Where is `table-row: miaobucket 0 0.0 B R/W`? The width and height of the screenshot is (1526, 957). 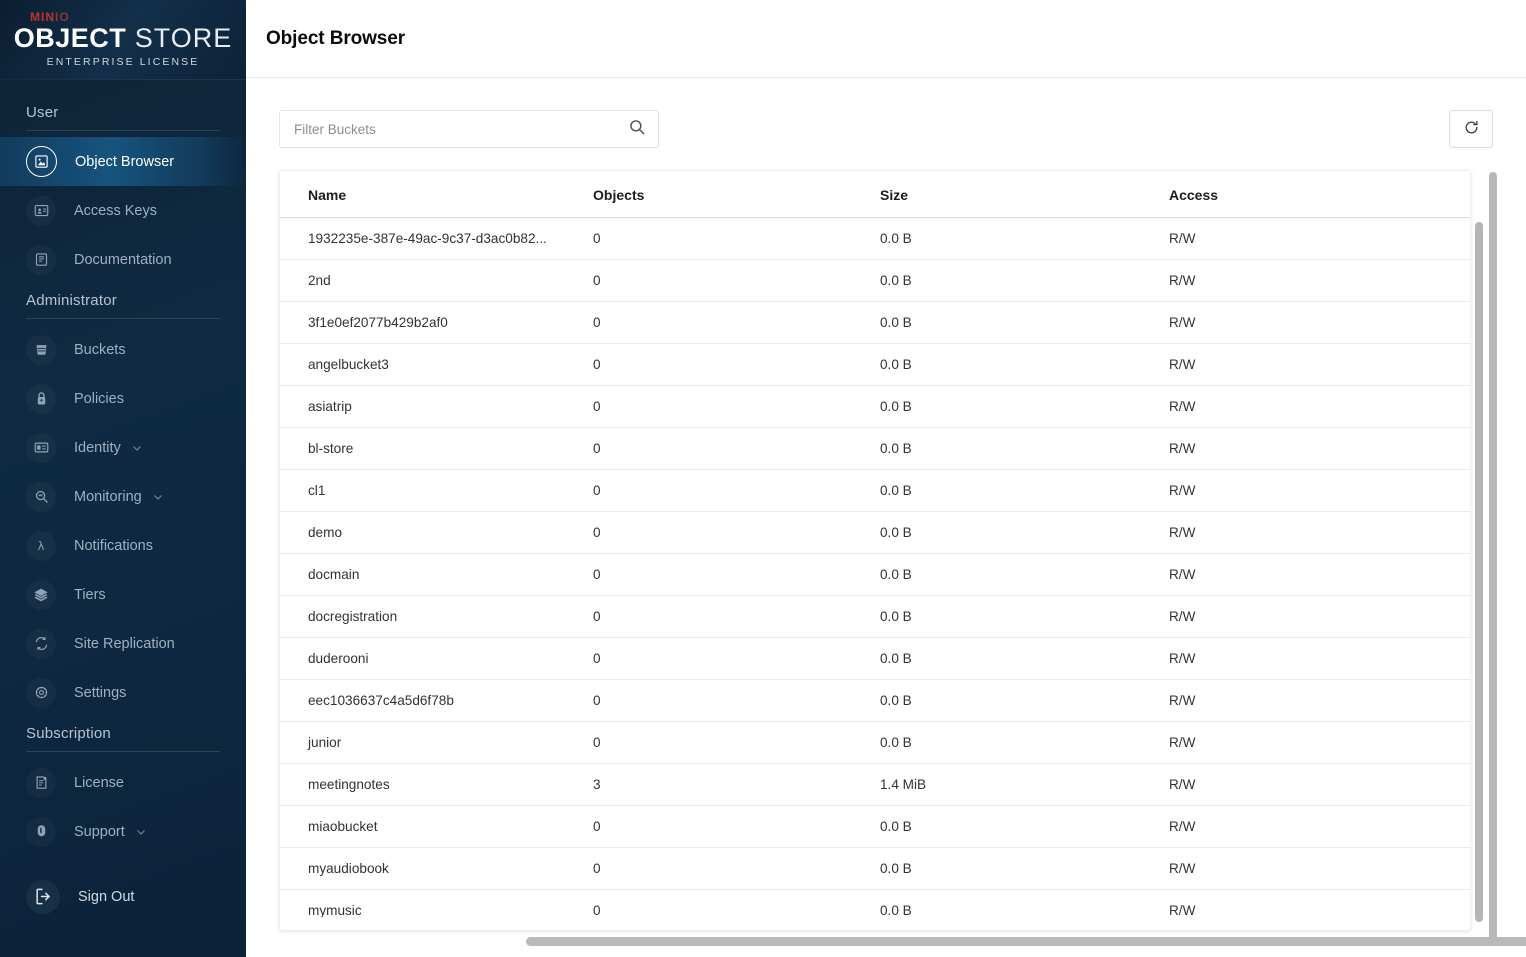
table-row: miaobucket 0 0.0 B R/W is located at coordinates (875, 826).